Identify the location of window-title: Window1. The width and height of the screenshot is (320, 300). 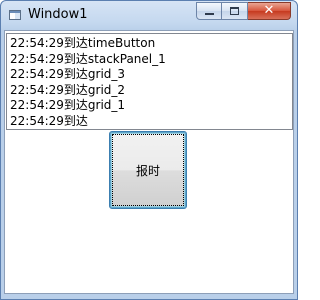
(58, 14).